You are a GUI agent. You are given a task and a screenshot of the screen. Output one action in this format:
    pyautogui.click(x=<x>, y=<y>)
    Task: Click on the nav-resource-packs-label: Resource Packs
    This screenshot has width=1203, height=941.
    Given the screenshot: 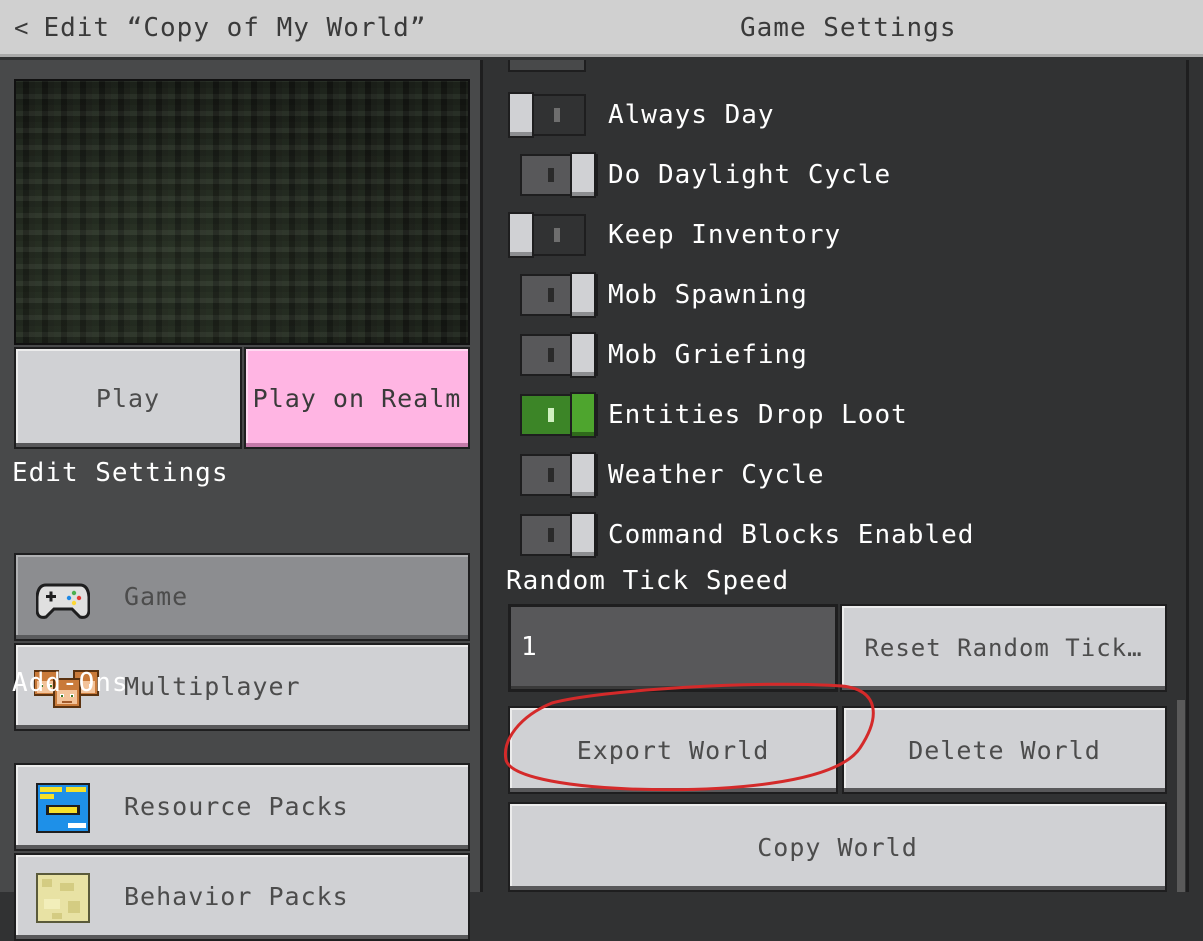 What is the action you would take?
    pyautogui.click(x=236, y=806)
    